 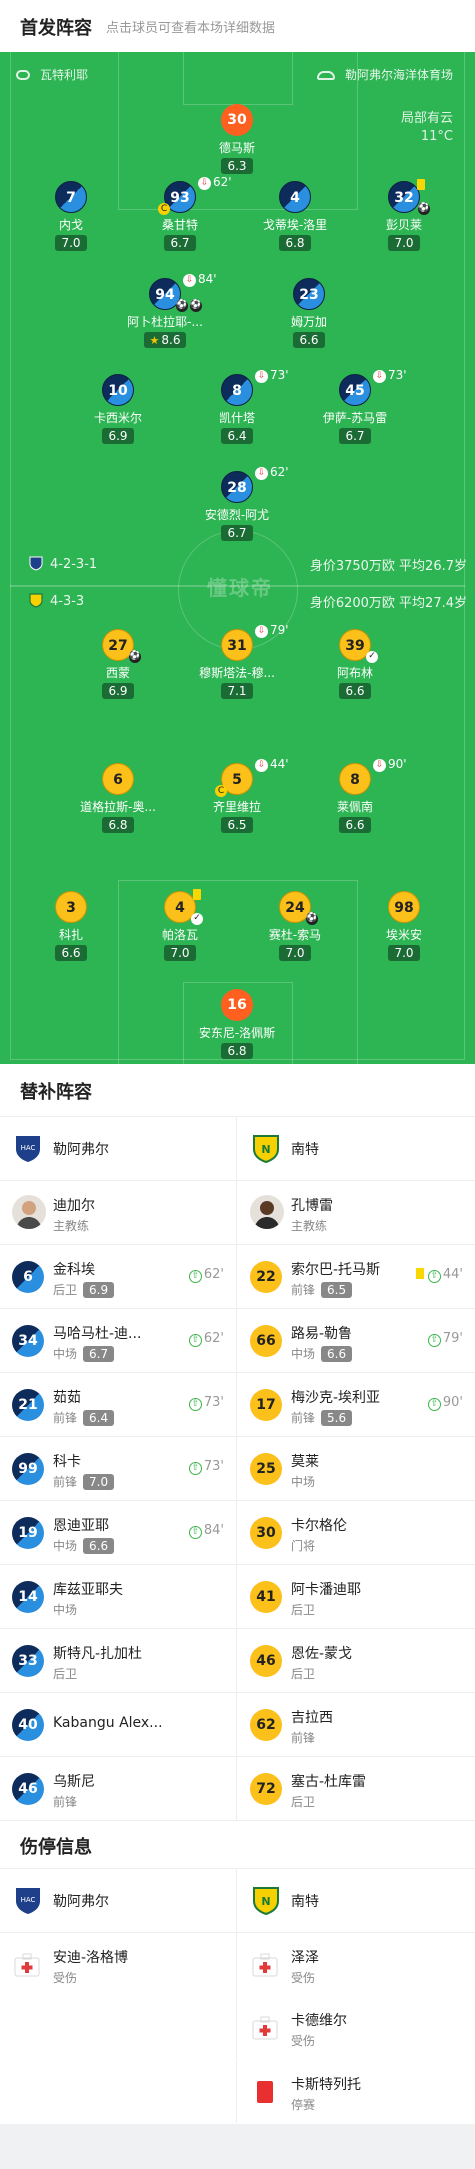 What do you see at coordinates (404, 215) in the screenshot?
I see `home-player-lb: 32 ⚽ 彭贝莱 7.0` at bounding box center [404, 215].